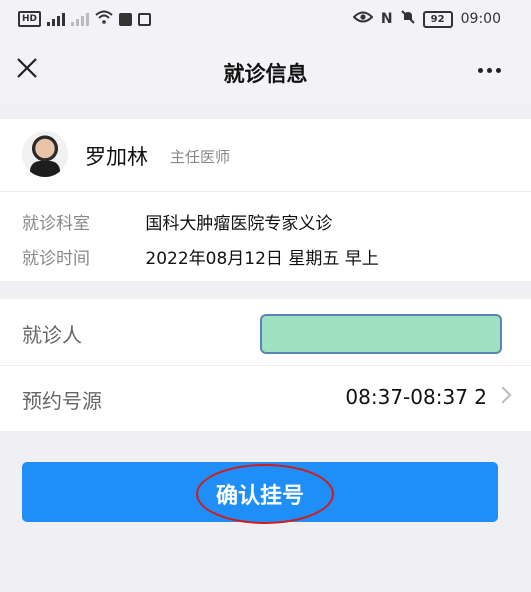  What do you see at coordinates (503, 395) in the screenshot?
I see `chevron-right-icon` at bounding box center [503, 395].